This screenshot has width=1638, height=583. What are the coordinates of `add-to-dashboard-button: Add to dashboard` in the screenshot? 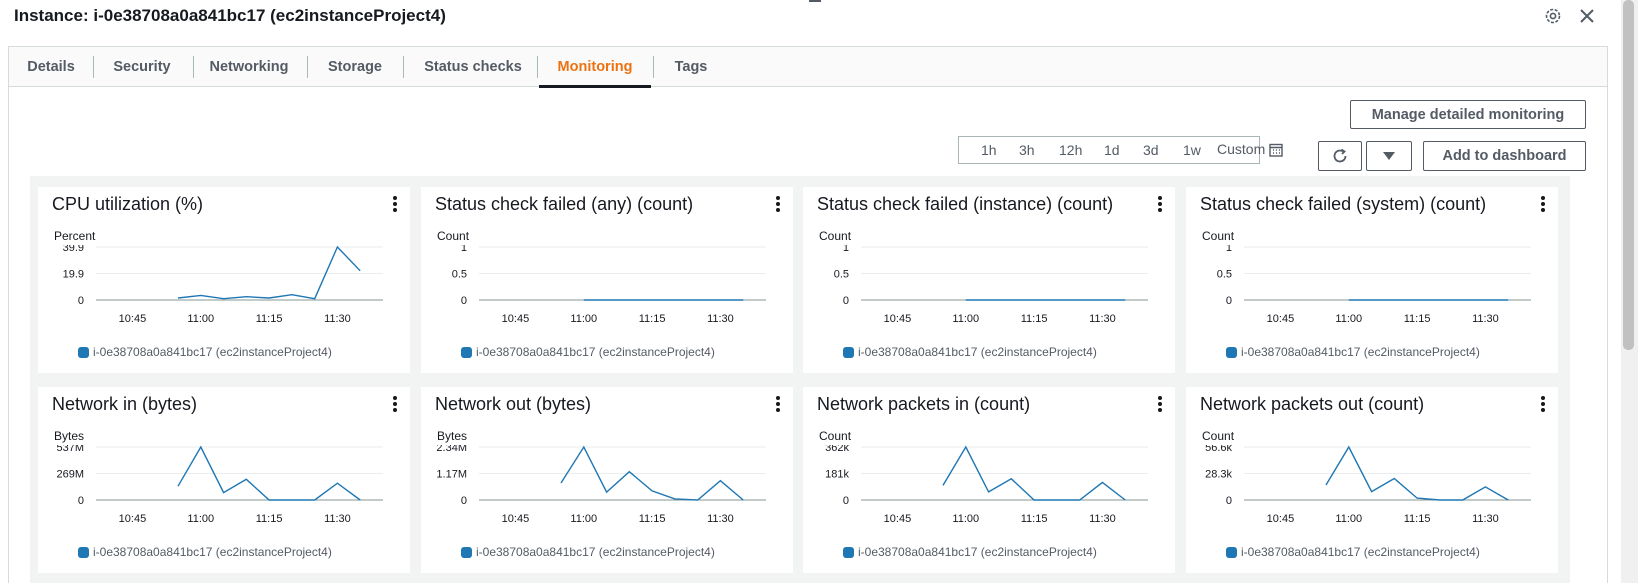 It's located at (1504, 156).